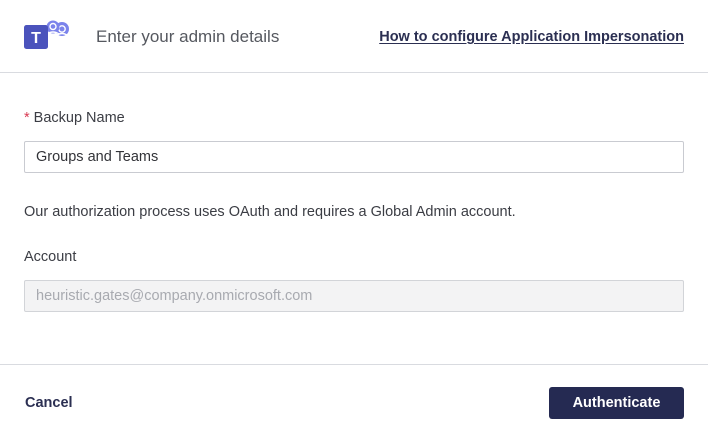 The image size is (708, 441). What do you see at coordinates (79, 118) in the screenshot?
I see `backup-name-label-text: Backup Name` at bounding box center [79, 118].